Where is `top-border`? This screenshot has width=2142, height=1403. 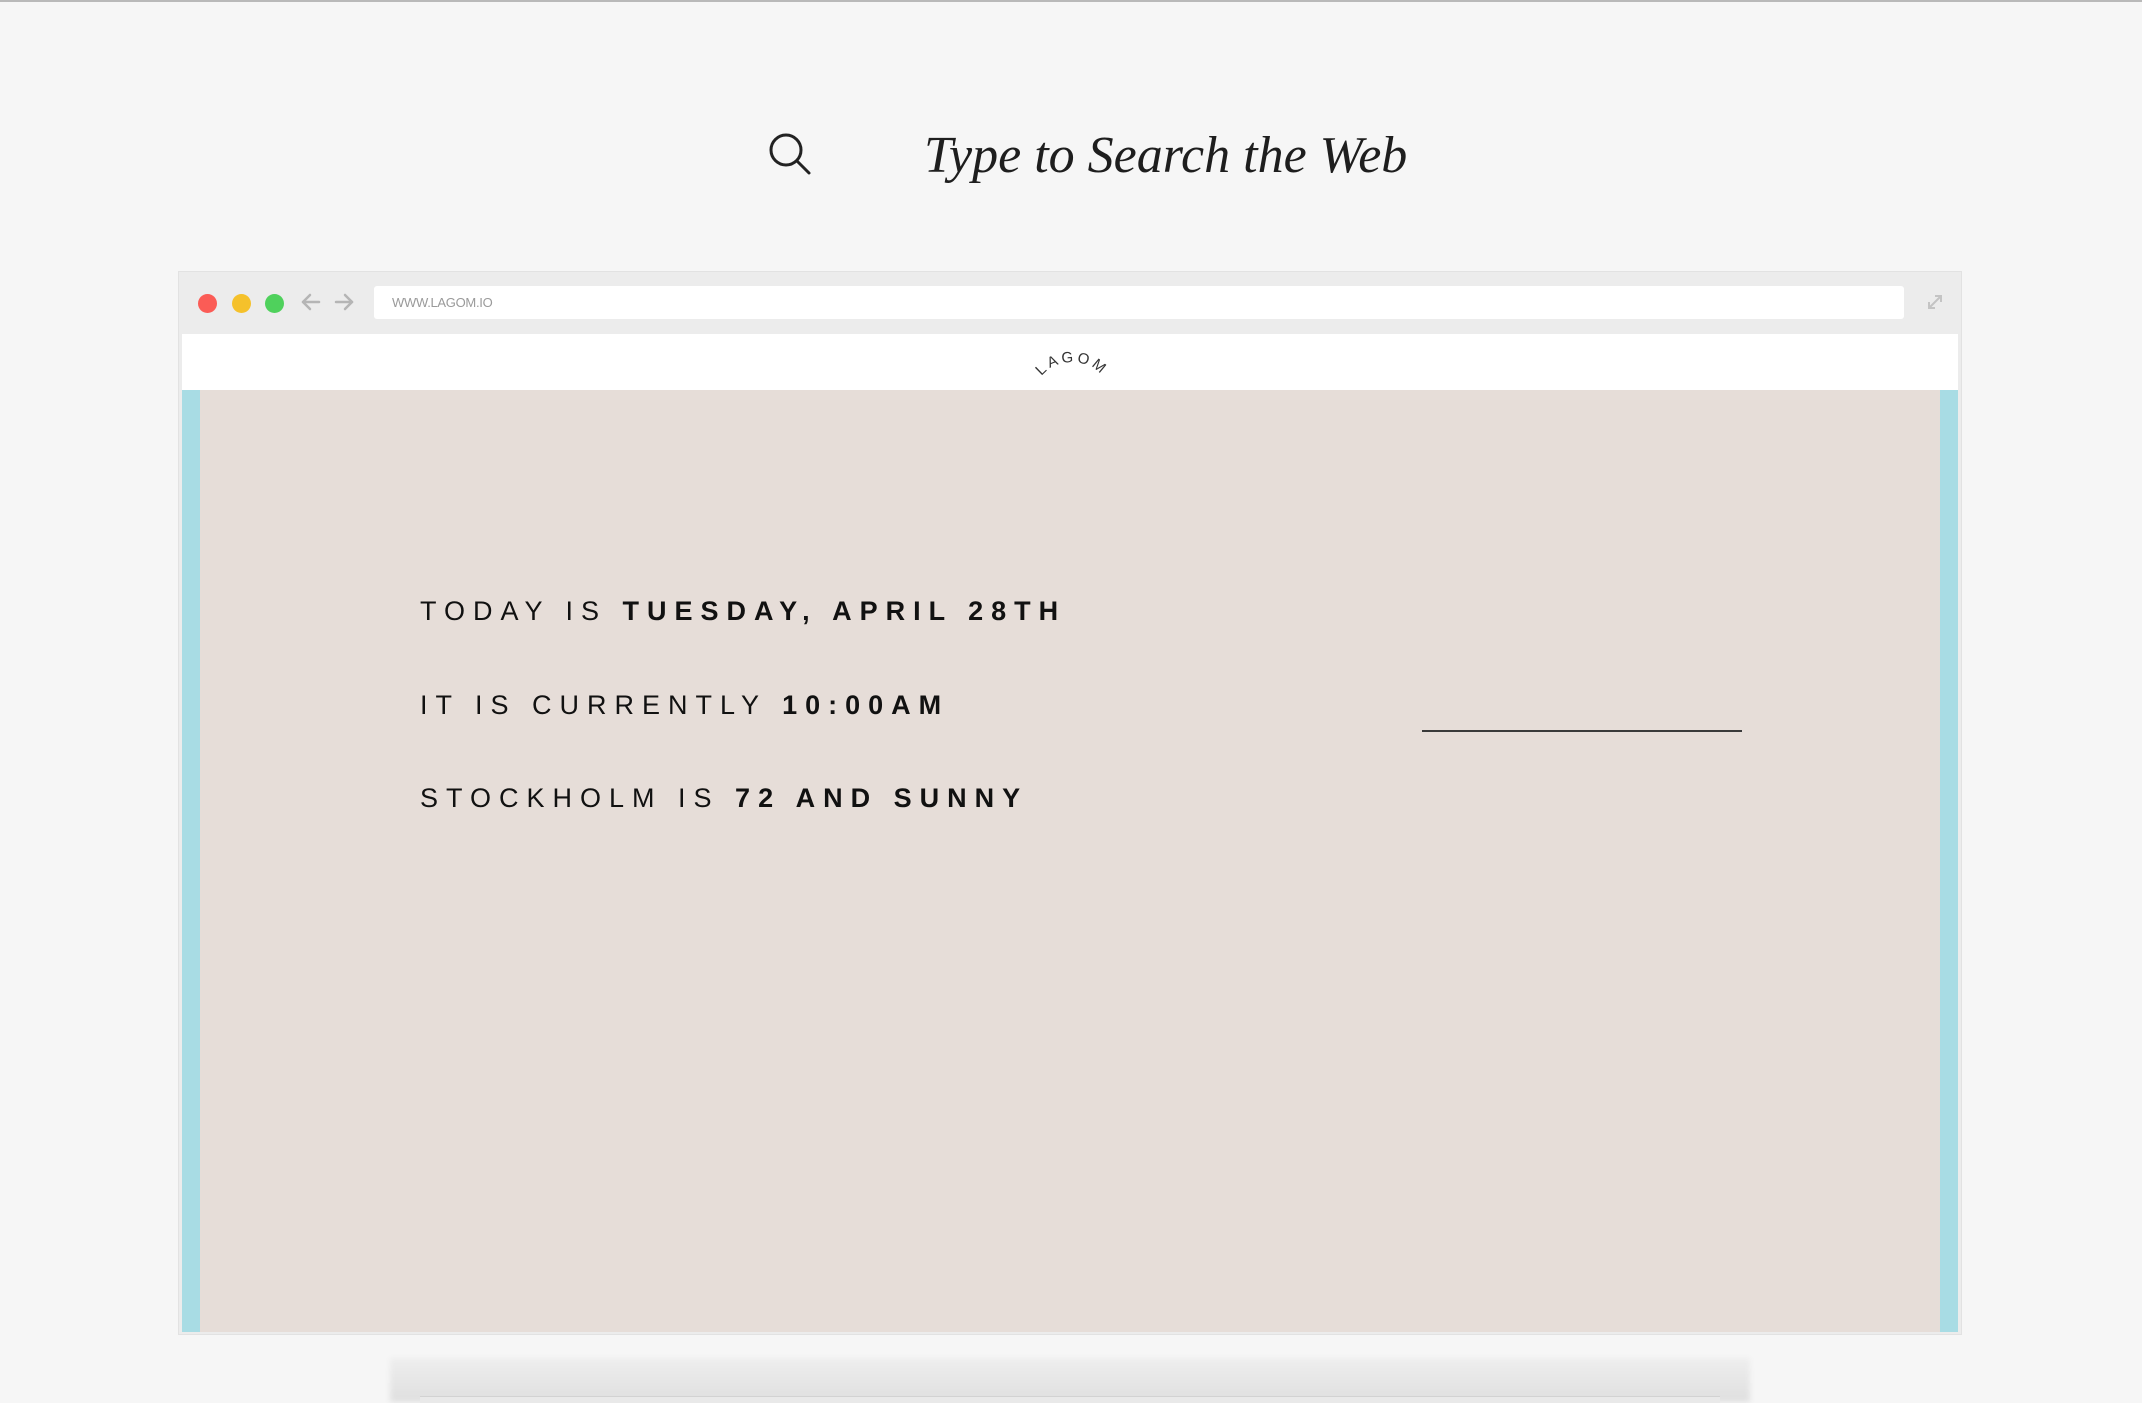 top-border is located at coordinates (1071, 1).